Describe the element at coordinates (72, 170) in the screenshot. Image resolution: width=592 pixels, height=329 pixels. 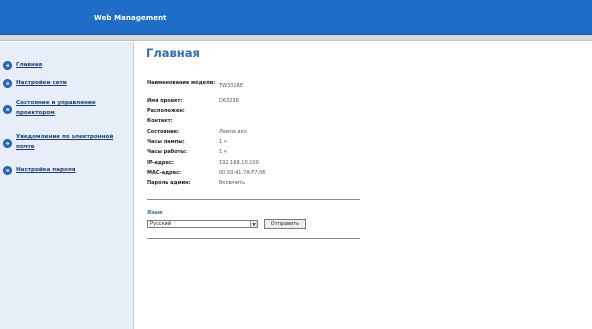
I see `sidebar-item-label: Настройка пароля` at that location.